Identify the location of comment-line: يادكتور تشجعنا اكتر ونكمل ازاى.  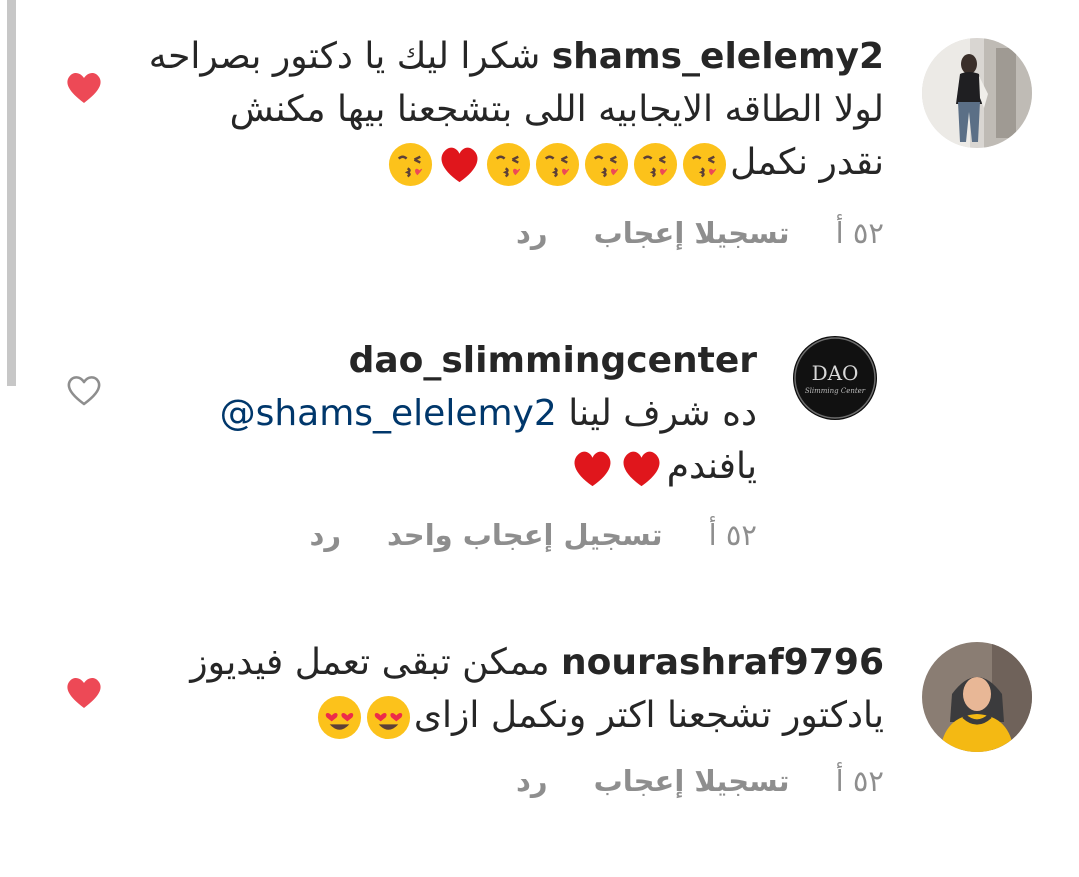
(537, 715).